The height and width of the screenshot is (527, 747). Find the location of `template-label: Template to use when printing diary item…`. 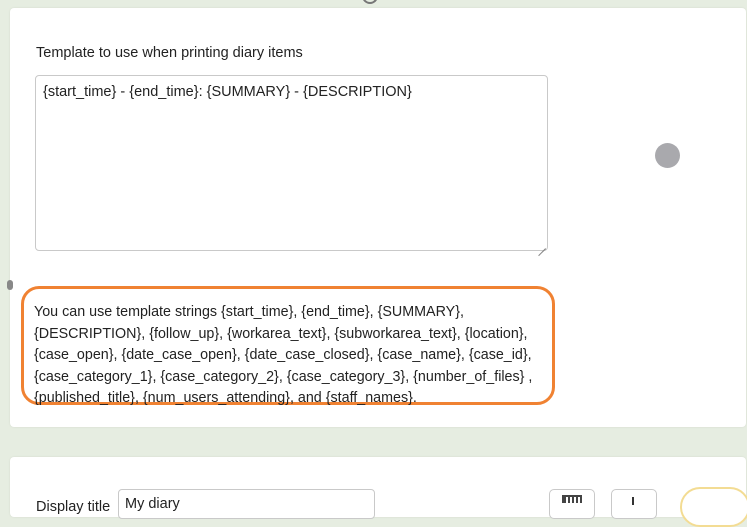

template-label: Template to use when printing diary item… is located at coordinates (169, 53).